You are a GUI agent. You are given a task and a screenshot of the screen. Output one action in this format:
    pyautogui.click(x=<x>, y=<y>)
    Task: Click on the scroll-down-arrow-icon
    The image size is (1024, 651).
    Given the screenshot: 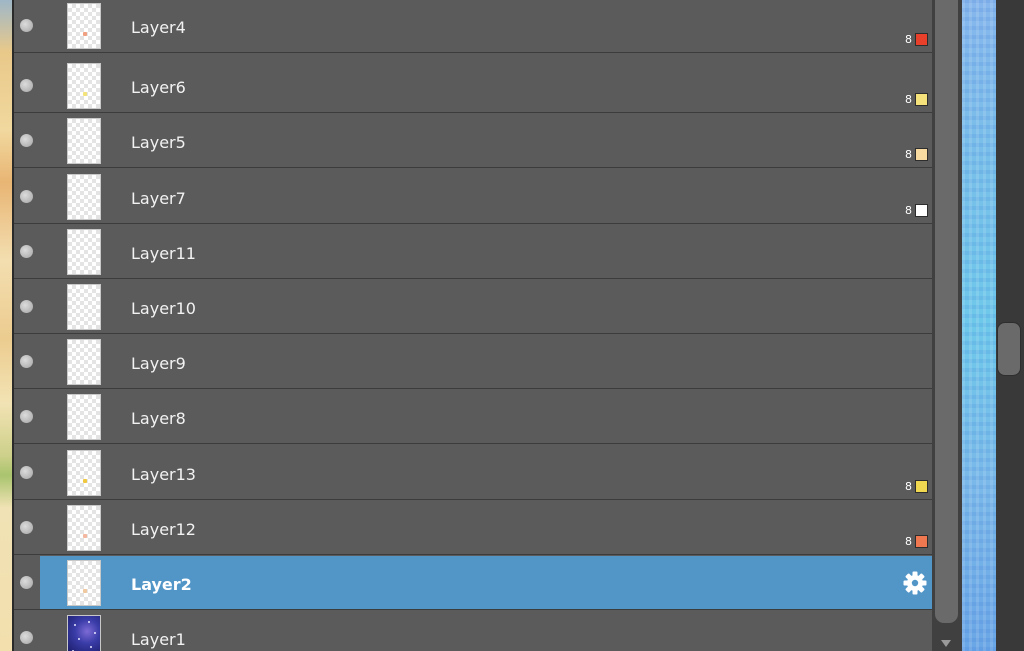 What is the action you would take?
    pyautogui.click(x=946, y=643)
    